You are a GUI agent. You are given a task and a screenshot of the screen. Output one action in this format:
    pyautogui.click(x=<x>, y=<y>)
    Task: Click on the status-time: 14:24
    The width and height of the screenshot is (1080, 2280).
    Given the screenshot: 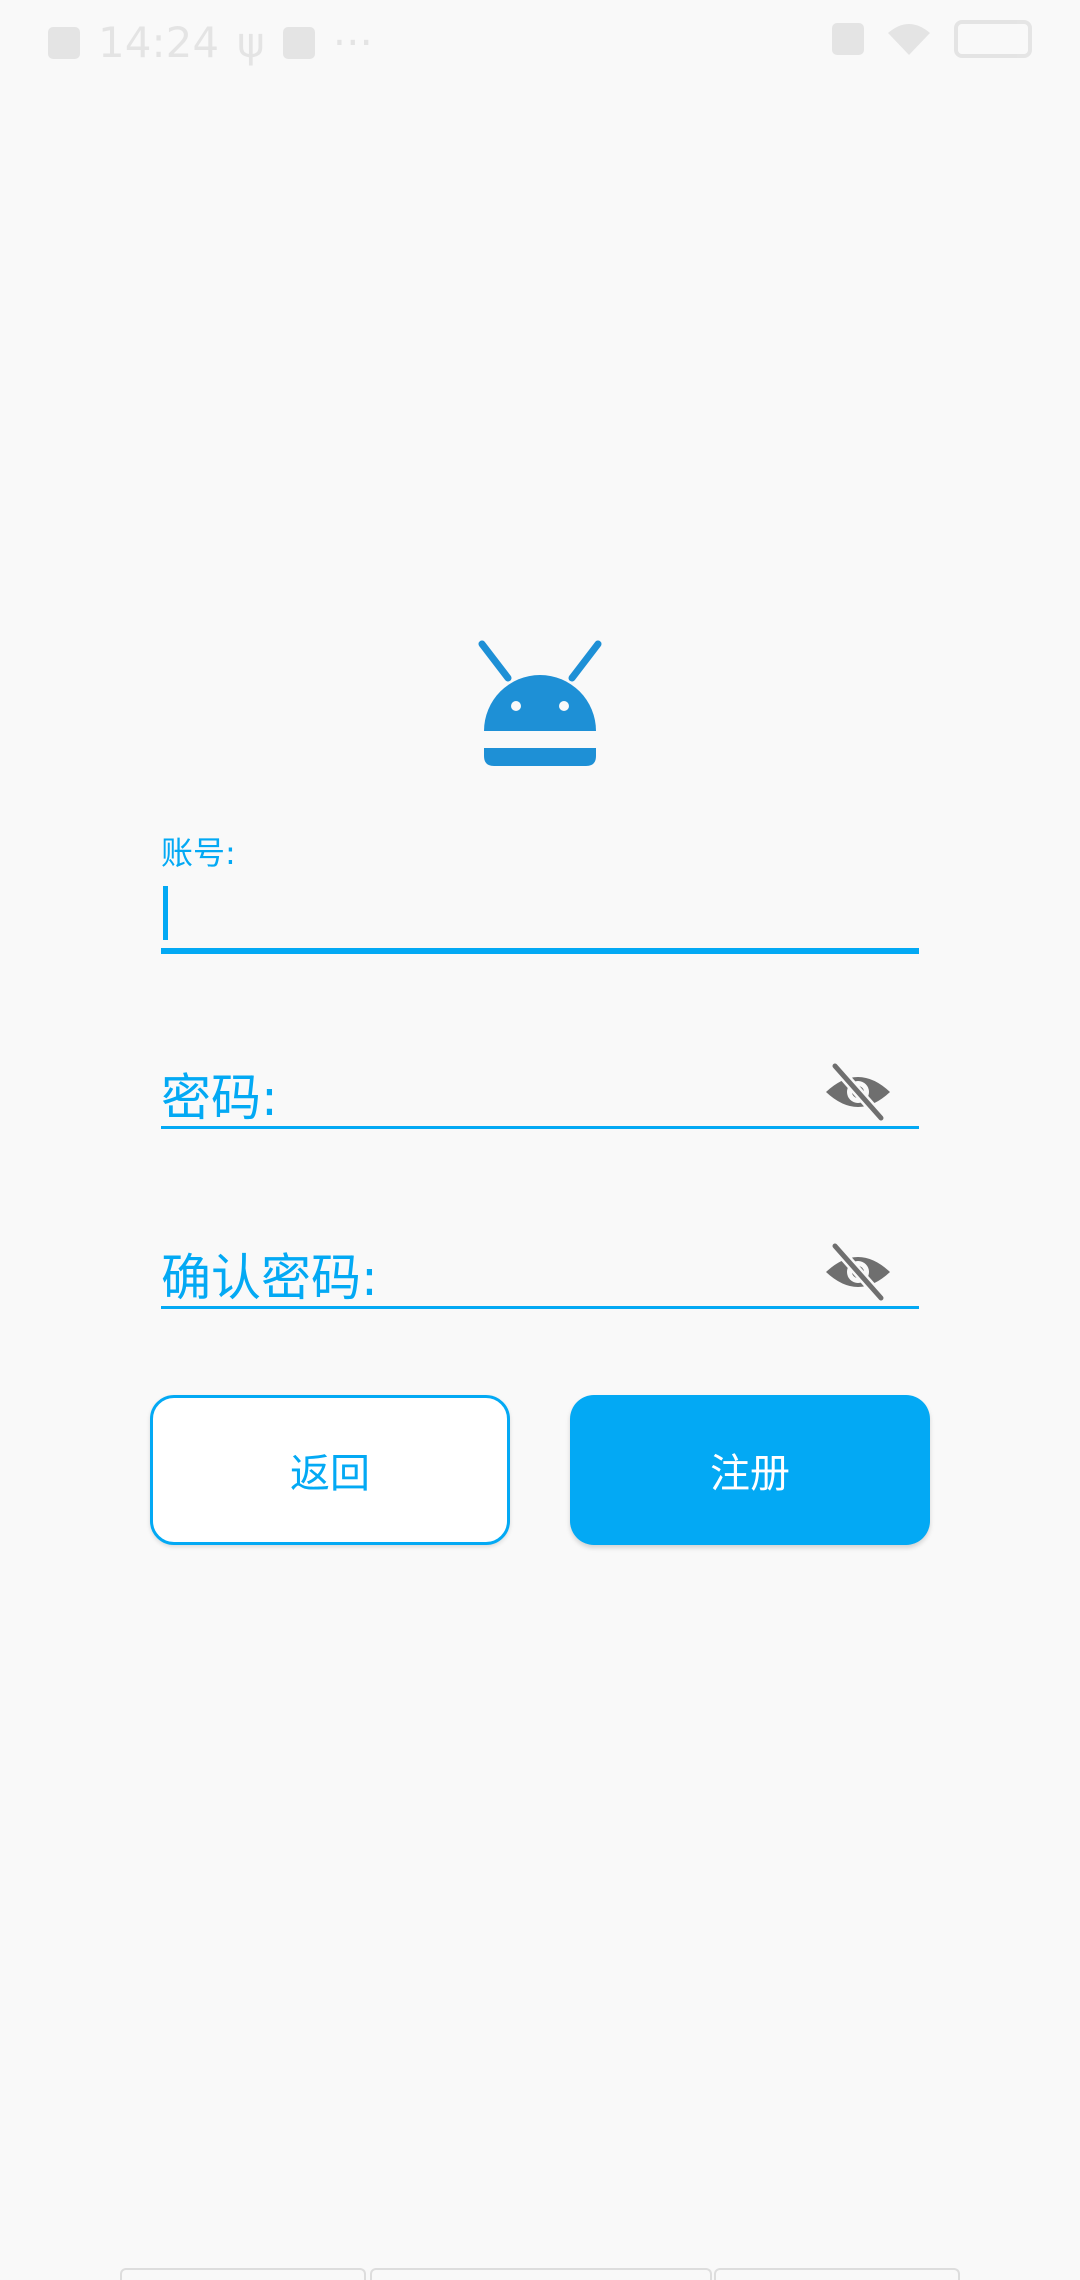 What is the action you would take?
    pyautogui.click(x=159, y=42)
    